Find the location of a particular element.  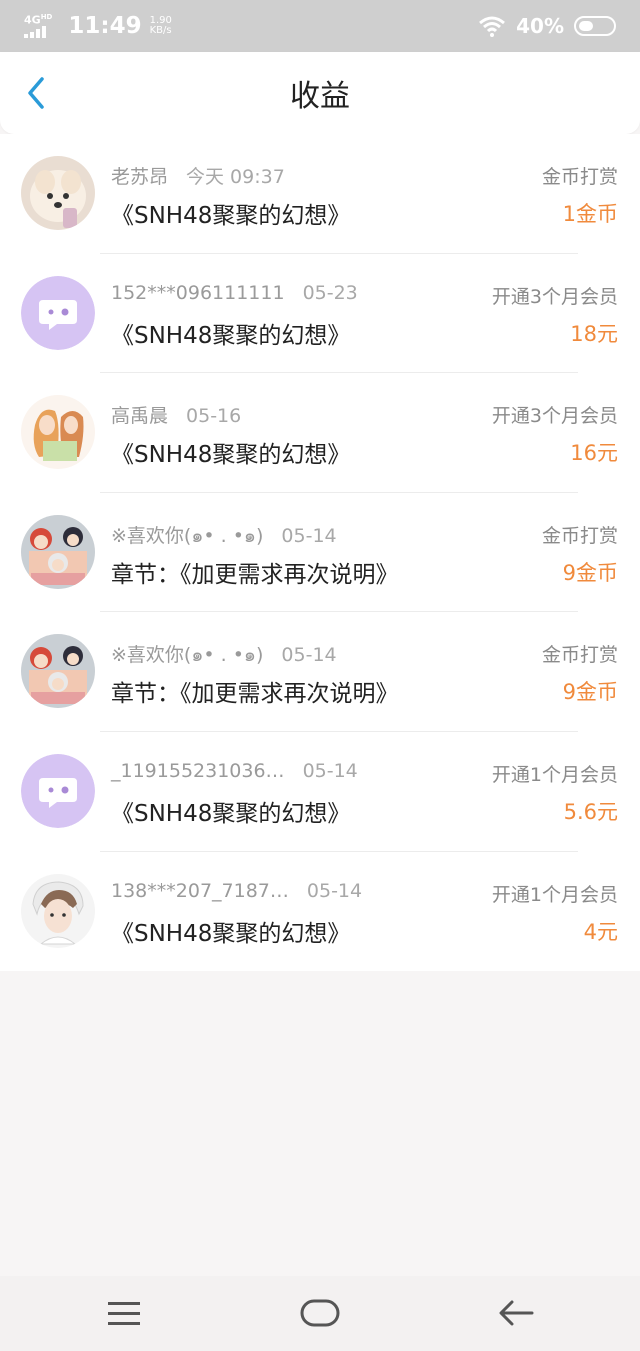

menu-button is located at coordinates (124, 1313).